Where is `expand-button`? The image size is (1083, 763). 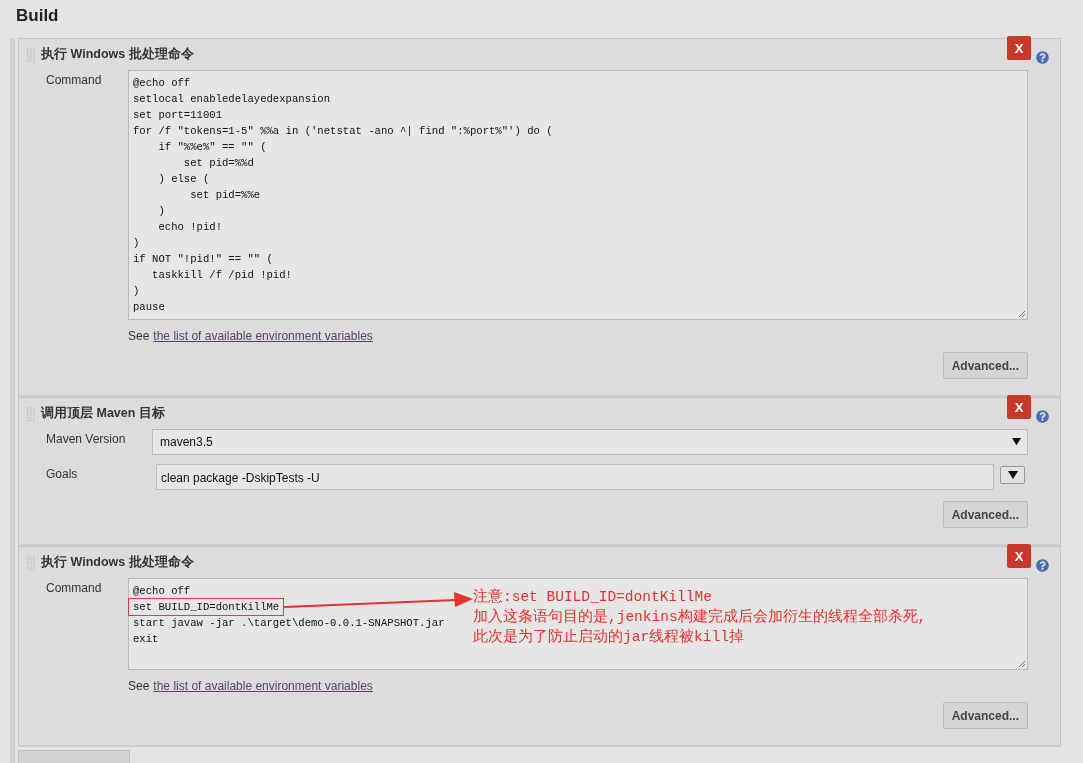 expand-button is located at coordinates (1012, 475).